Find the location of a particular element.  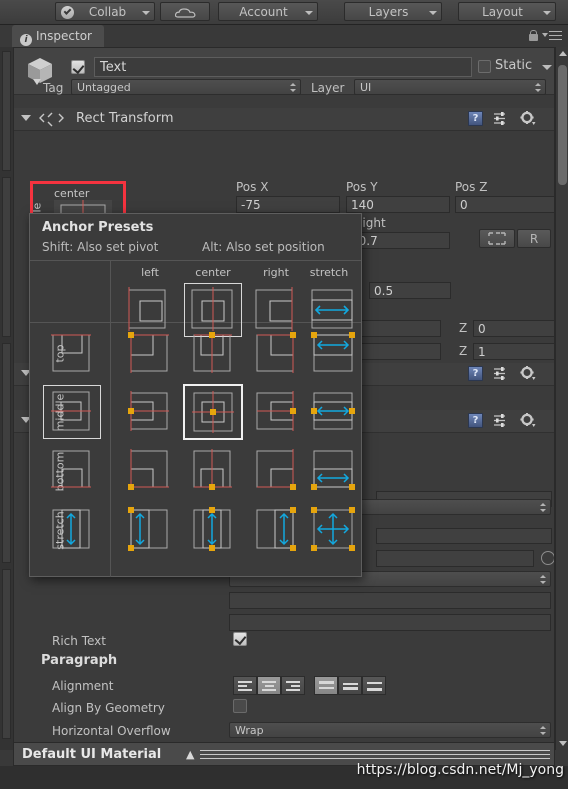

anchor-cell-bottom-right is located at coordinates (276, 471).